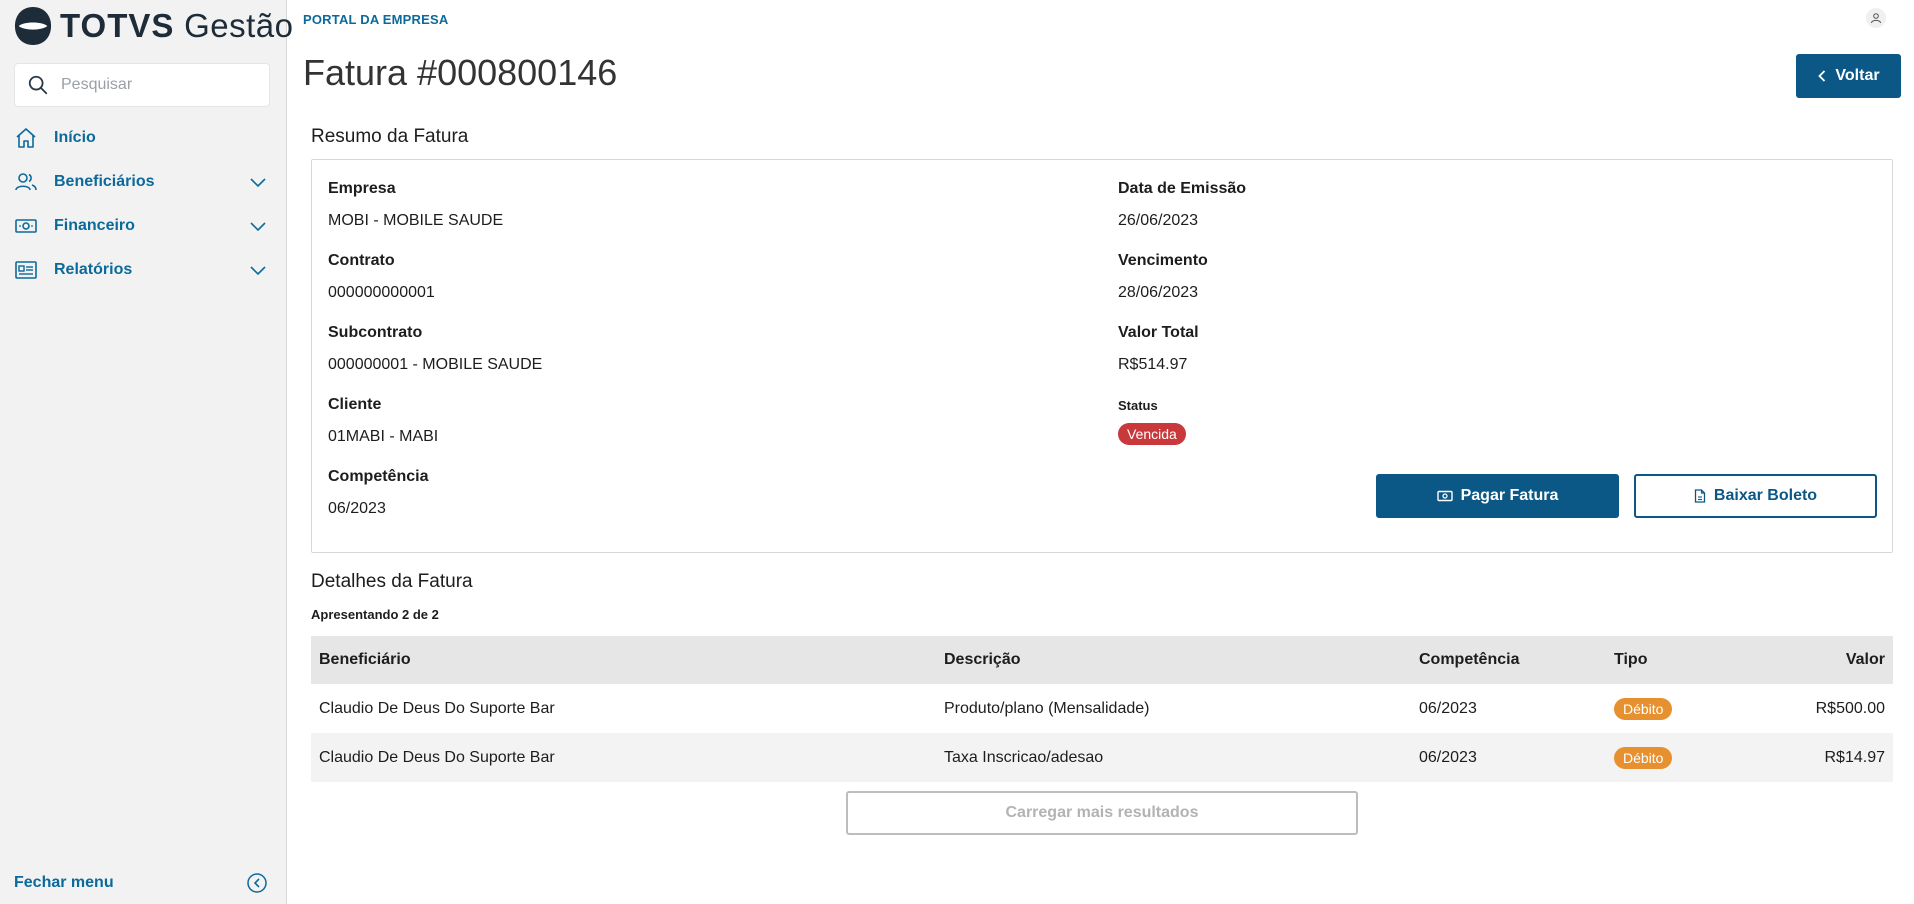 The image size is (1914, 904). I want to click on people-icon, so click(26, 182).